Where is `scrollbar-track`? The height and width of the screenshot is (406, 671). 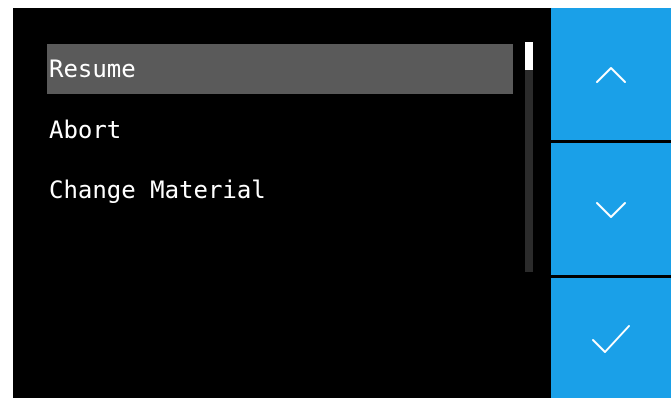 scrollbar-track is located at coordinates (529, 157).